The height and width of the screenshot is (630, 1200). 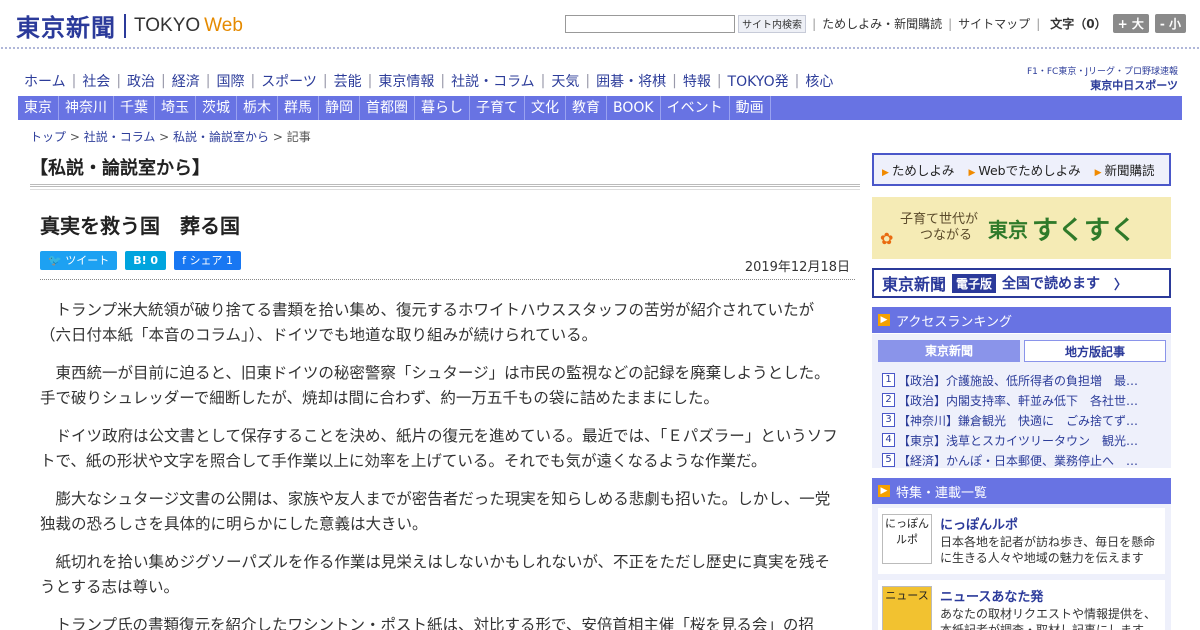 What do you see at coordinates (650, 23) in the screenshot?
I see `search-input` at bounding box center [650, 23].